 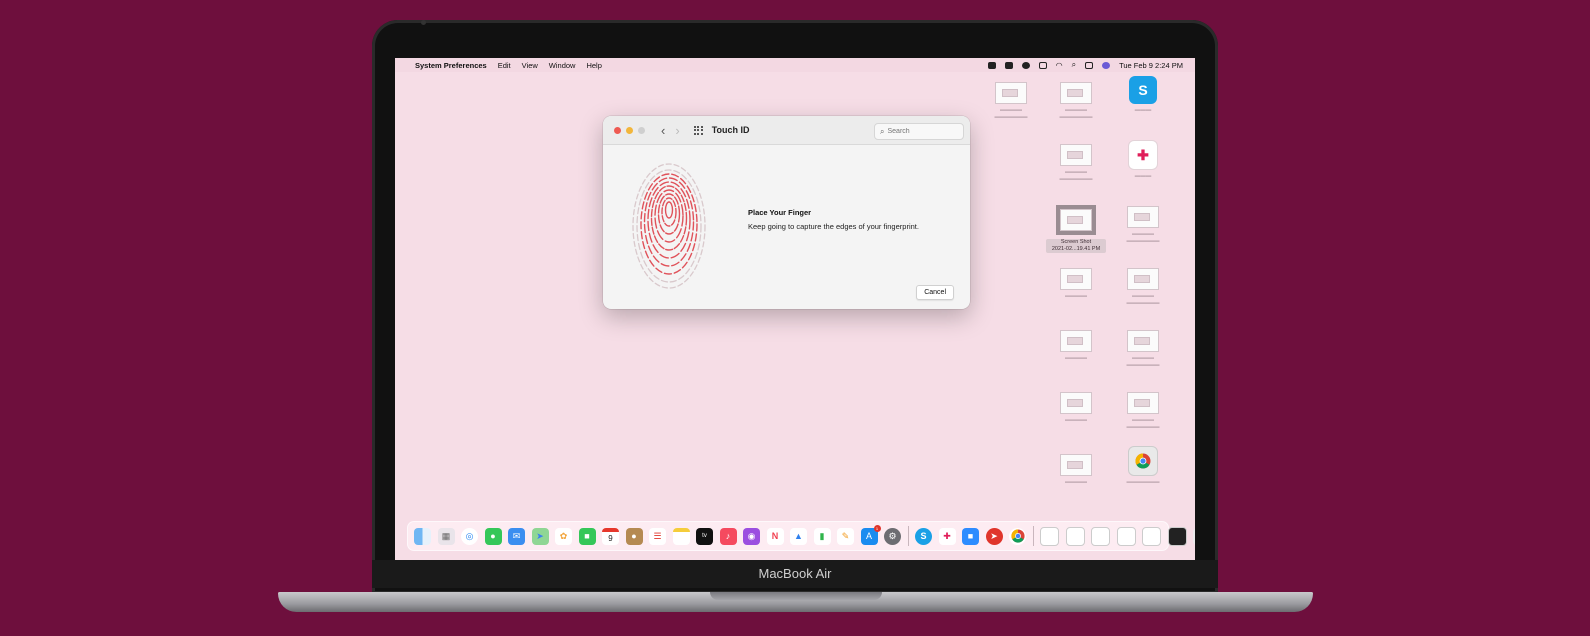 I want to click on podcasts-icon: ◉, so click(x=751, y=536).